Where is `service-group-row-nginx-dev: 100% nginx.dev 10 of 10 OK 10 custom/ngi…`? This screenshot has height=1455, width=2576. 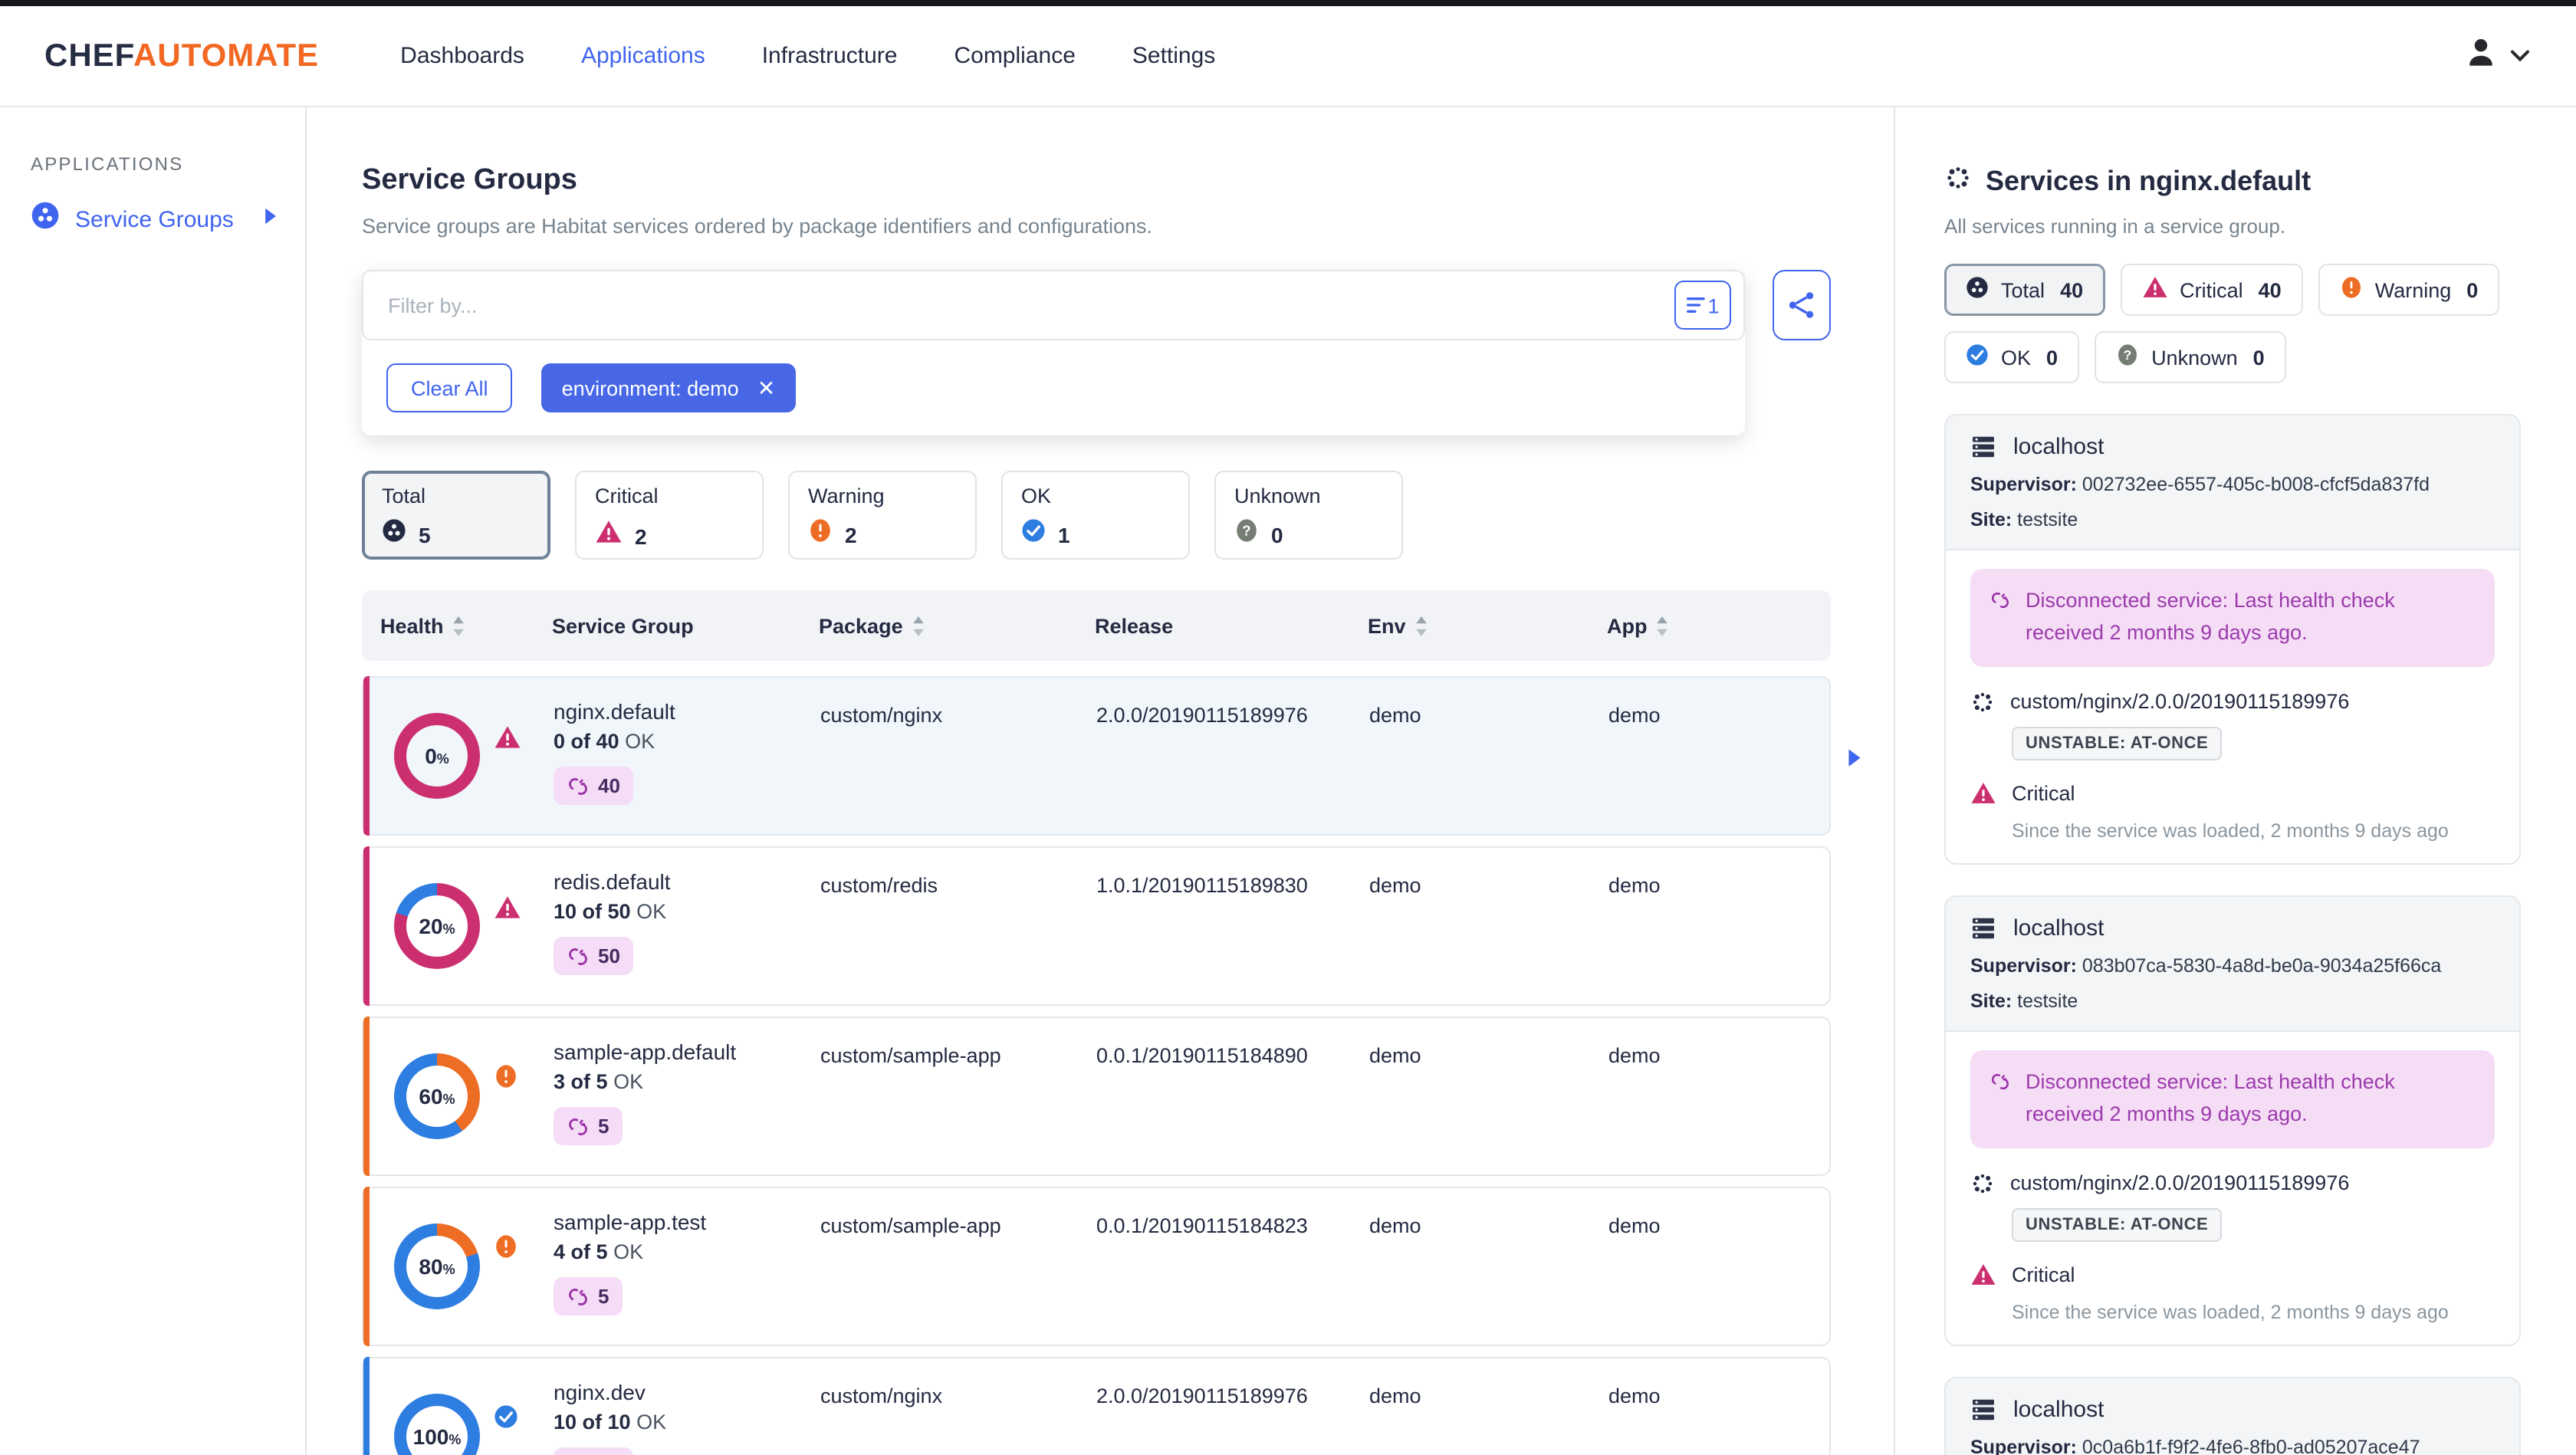
service-group-row-nginx-dev: 100% nginx.dev 10 of 10 OK 10 custom/ngi… is located at coordinates (1096, 1406).